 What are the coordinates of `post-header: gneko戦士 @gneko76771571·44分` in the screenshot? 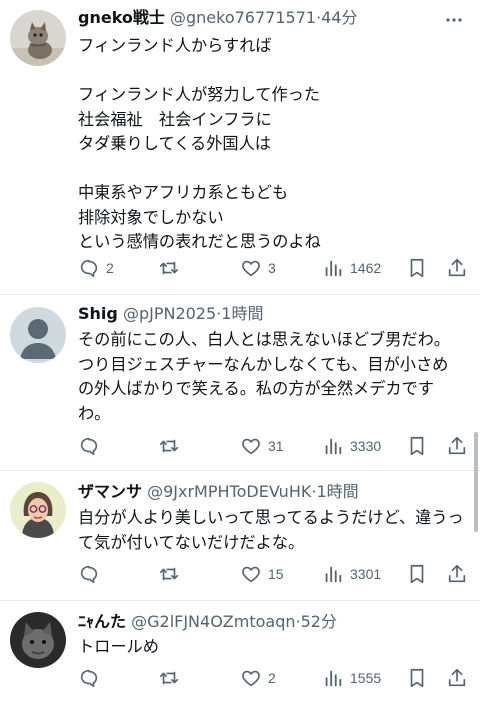 It's located at (256, 18).